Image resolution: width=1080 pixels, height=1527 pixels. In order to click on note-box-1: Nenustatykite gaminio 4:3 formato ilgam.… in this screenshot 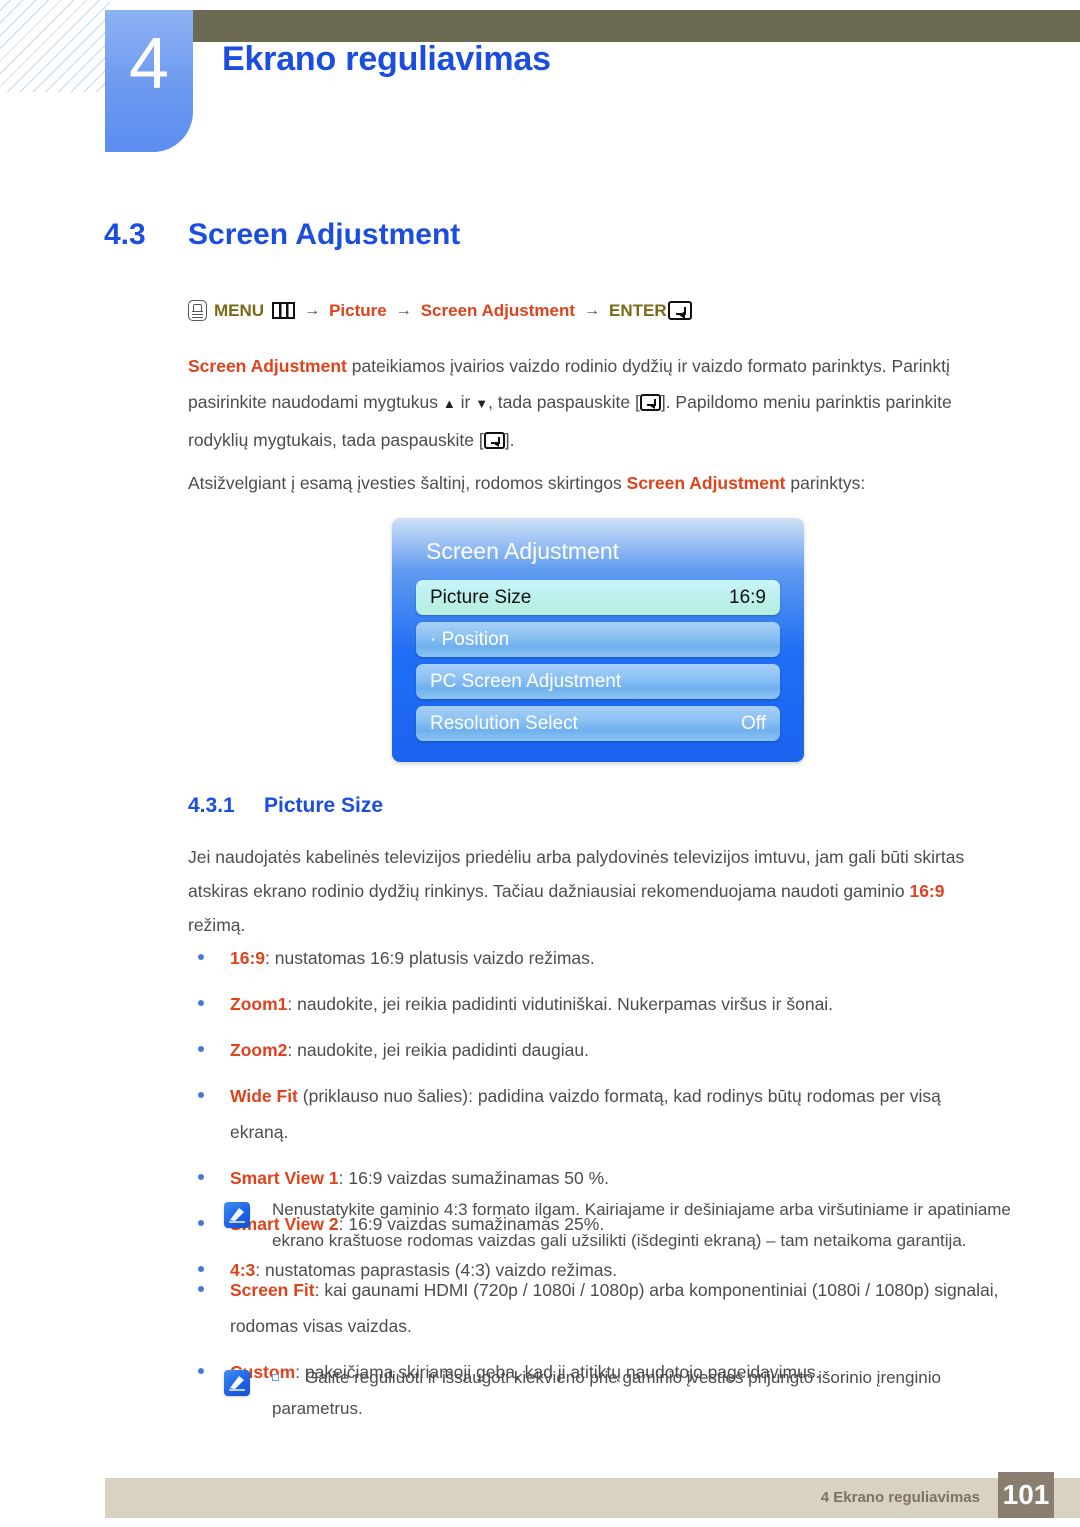, I will do `click(619, 1225)`.